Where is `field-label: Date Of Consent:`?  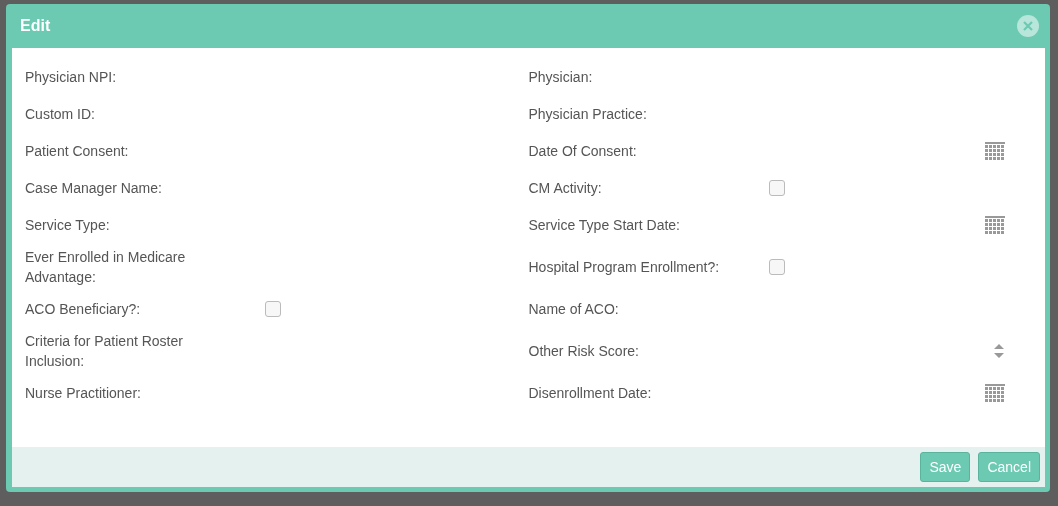 field-label: Date Of Consent: is located at coordinates (583, 151).